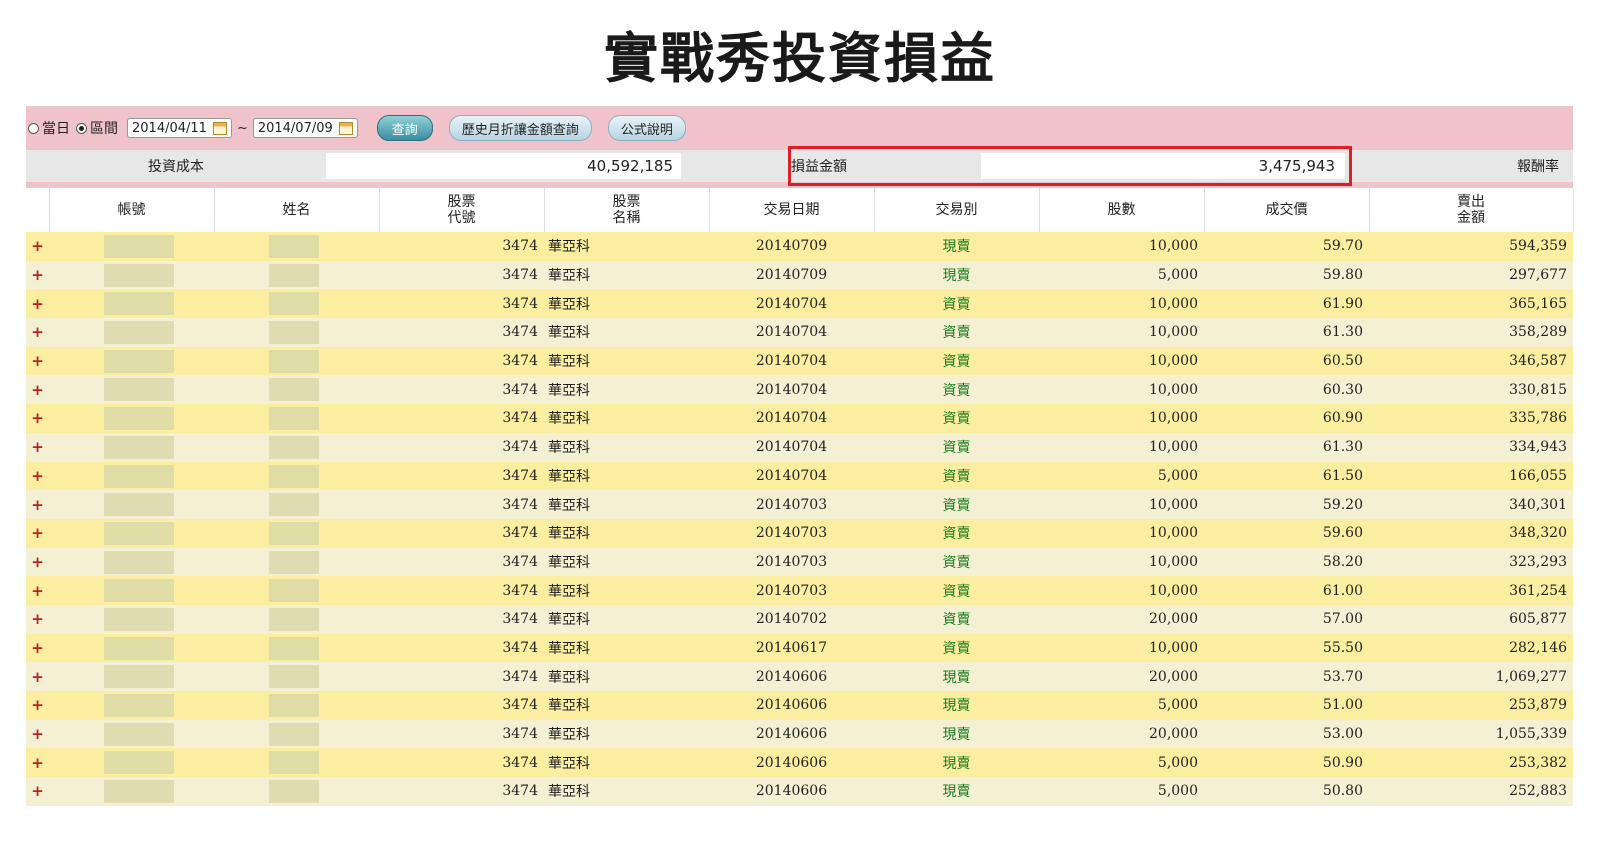 The image size is (1600, 854). I want to click on price-cell: 50.90, so click(1286, 763).